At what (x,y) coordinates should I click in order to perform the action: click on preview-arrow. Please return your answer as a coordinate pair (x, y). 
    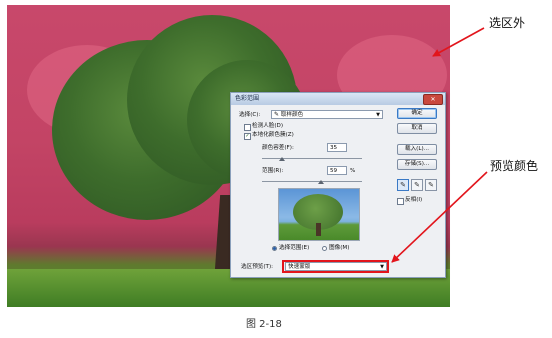
    Looking at the image, I should click on (439, 217).